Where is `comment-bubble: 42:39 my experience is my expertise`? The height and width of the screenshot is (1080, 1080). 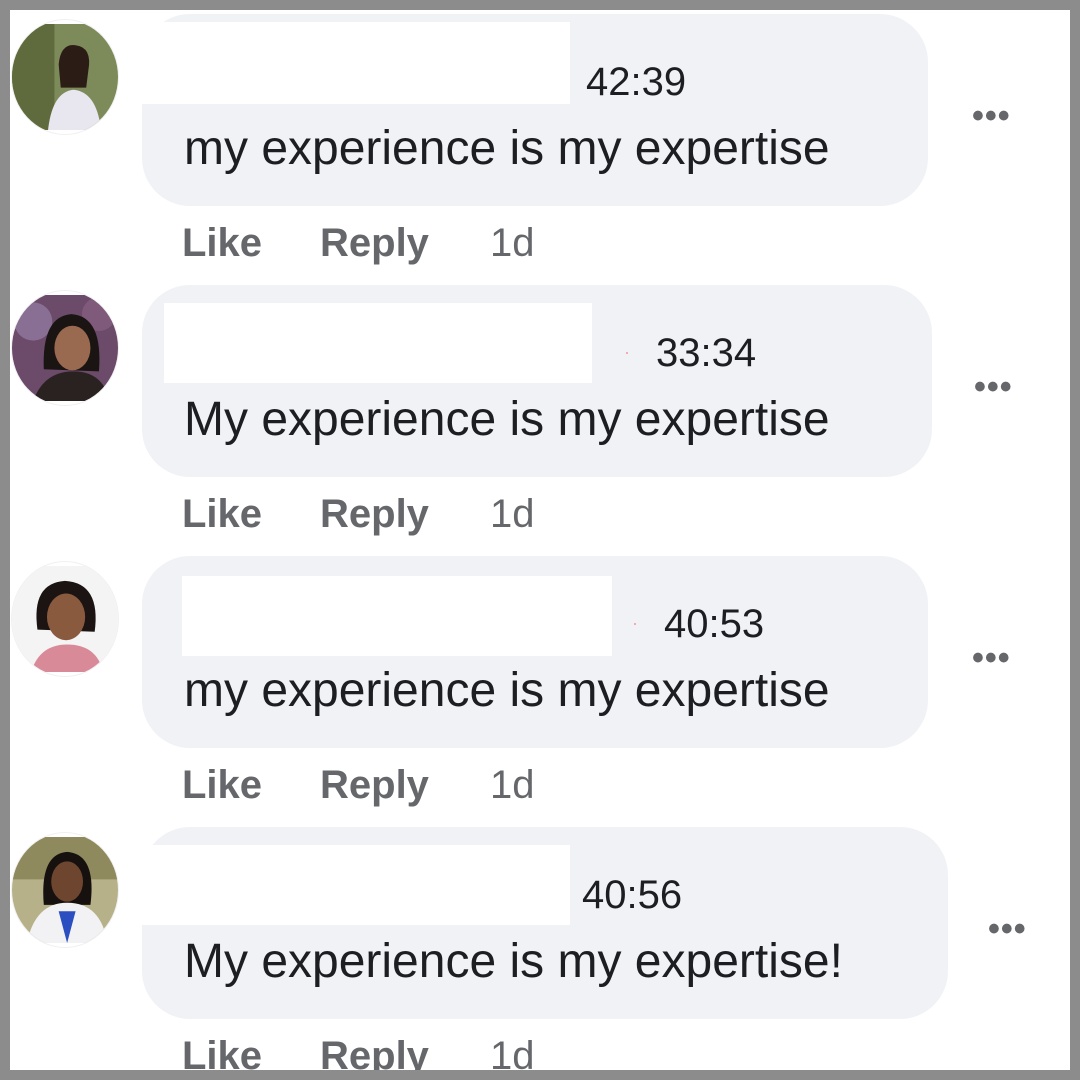 comment-bubble: 42:39 my experience is my expertise is located at coordinates (535, 110).